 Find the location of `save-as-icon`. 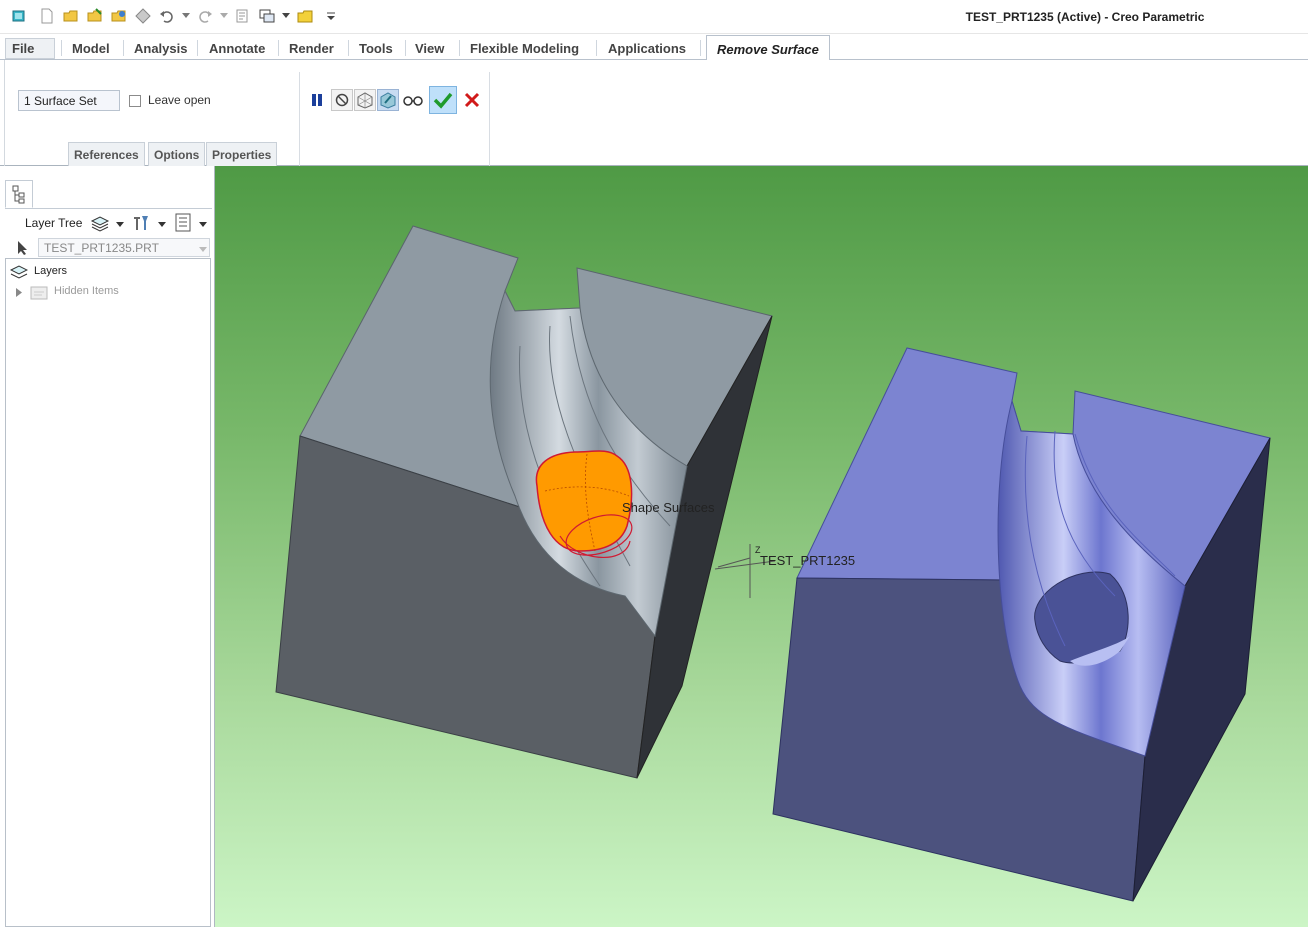

save-as-icon is located at coordinates (119, 16).